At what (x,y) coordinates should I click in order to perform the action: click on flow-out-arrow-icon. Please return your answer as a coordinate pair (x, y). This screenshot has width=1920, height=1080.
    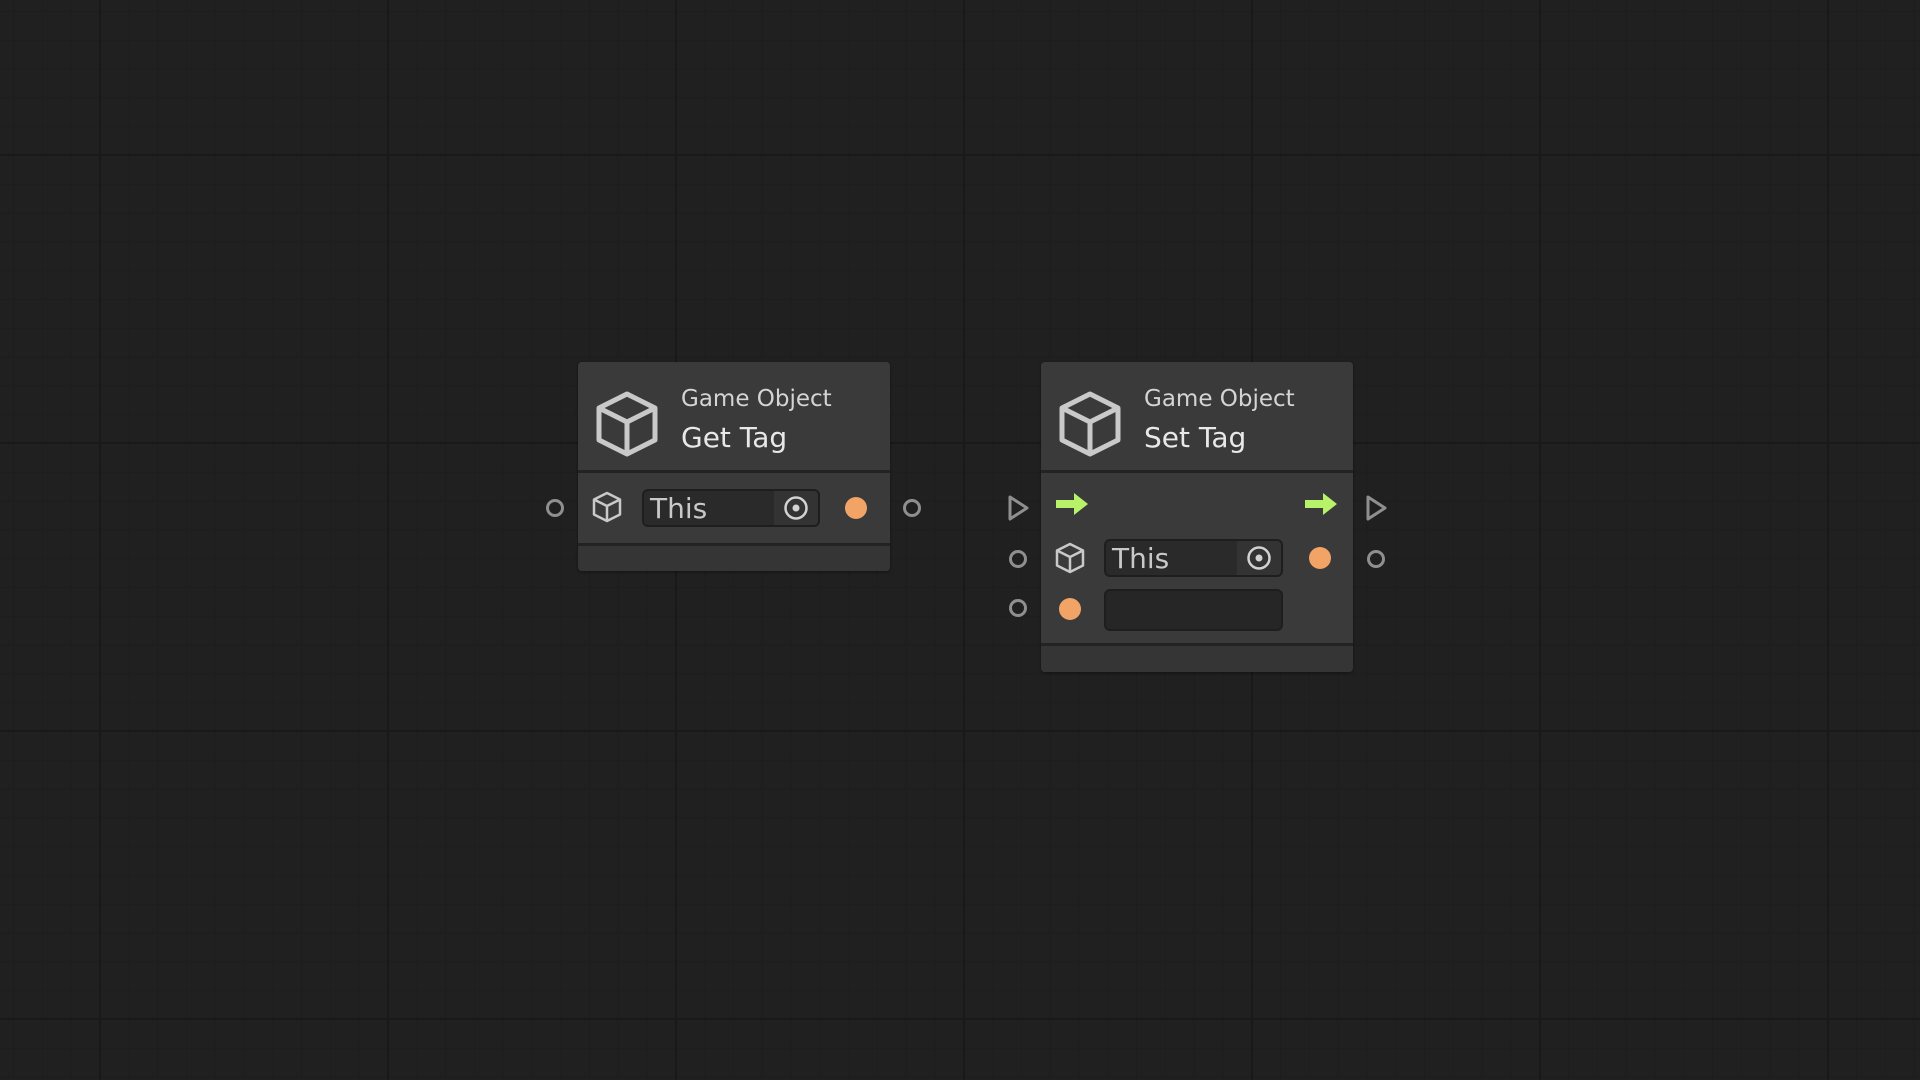
    Looking at the image, I should click on (1321, 504).